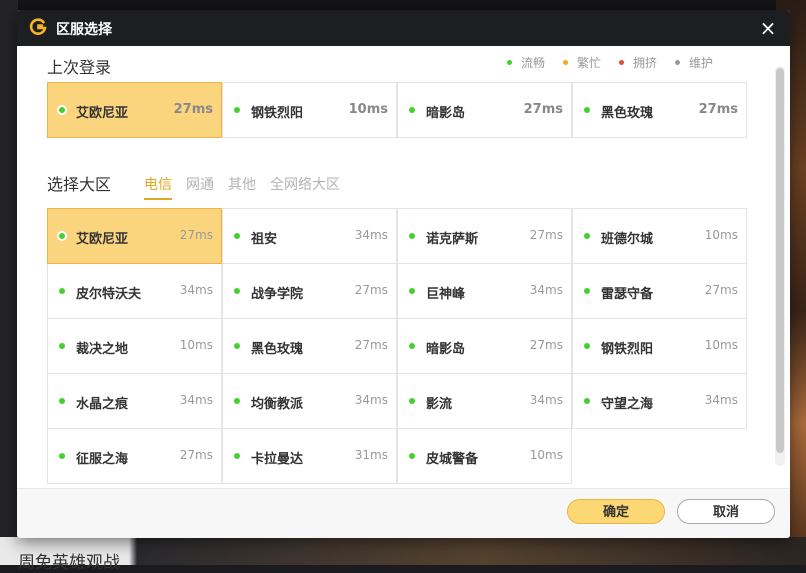 The image size is (806, 573). What do you see at coordinates (69, 563) in the screenshot?
I see `background-bottom-text: 周免英雄观战` at bounding box center [69, 563].